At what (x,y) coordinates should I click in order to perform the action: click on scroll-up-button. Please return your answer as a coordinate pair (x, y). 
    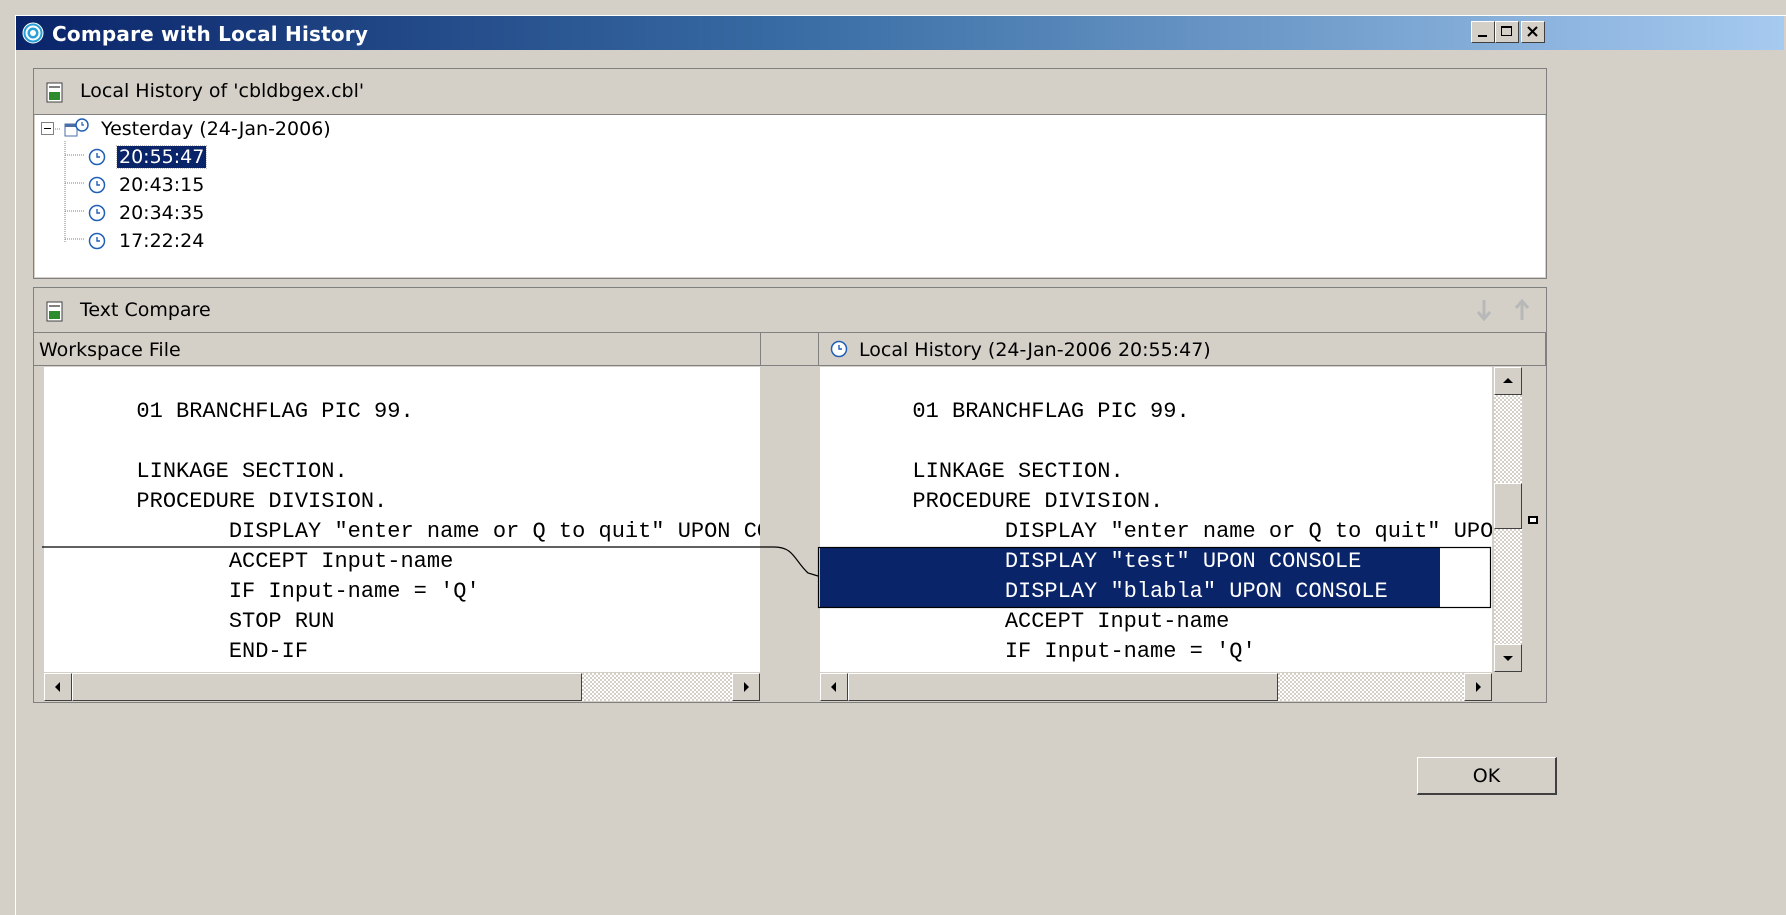
    Looking at the image, I should click on (1508, 381).